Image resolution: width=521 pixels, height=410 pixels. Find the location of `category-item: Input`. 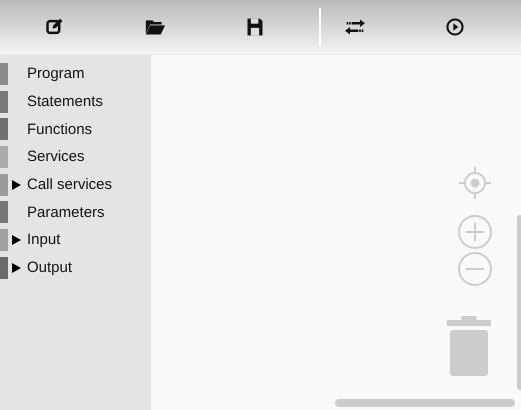

category-item: Input is located at coordinates (43, 239).